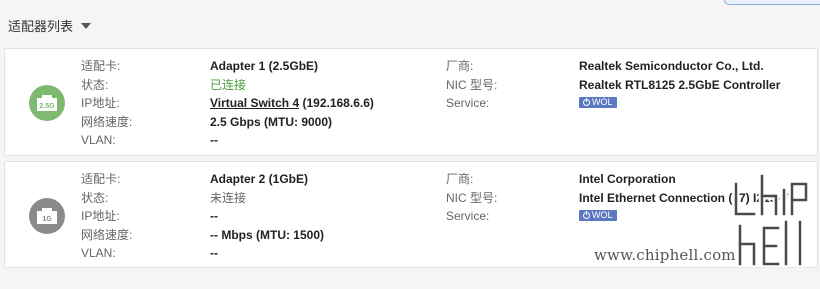 The width and height of the screenshot is (820, 289). What do you see at coordinates (665, 255) in the screenshot?
I see `watermark-text: www.chiphell.com` at bounding box center [665, 255].